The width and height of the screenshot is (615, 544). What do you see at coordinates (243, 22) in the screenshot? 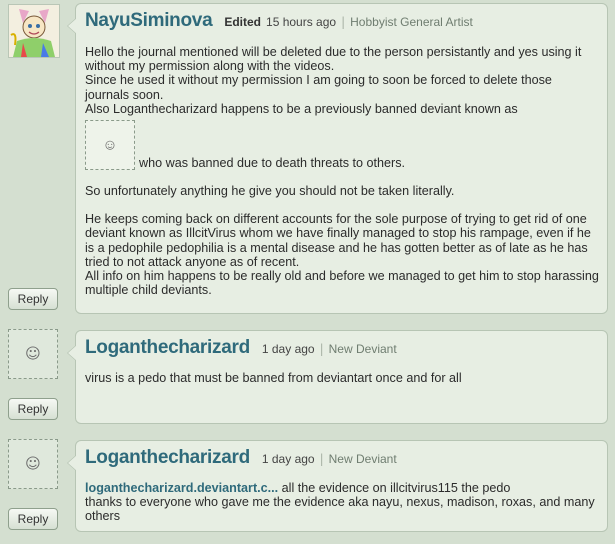
I see `edited-label: Edited` at bounding box center [243, 22].